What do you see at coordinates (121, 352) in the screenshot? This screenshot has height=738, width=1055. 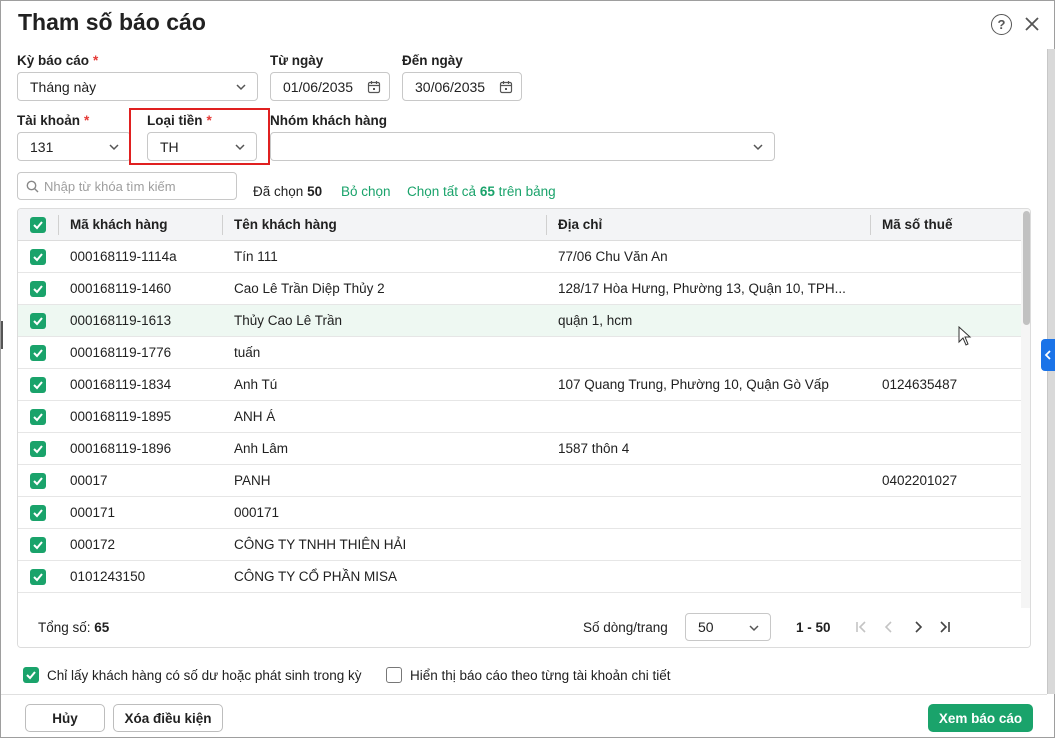 I see `cell-code: 000168119-1776` at bounding box center [121, 352].